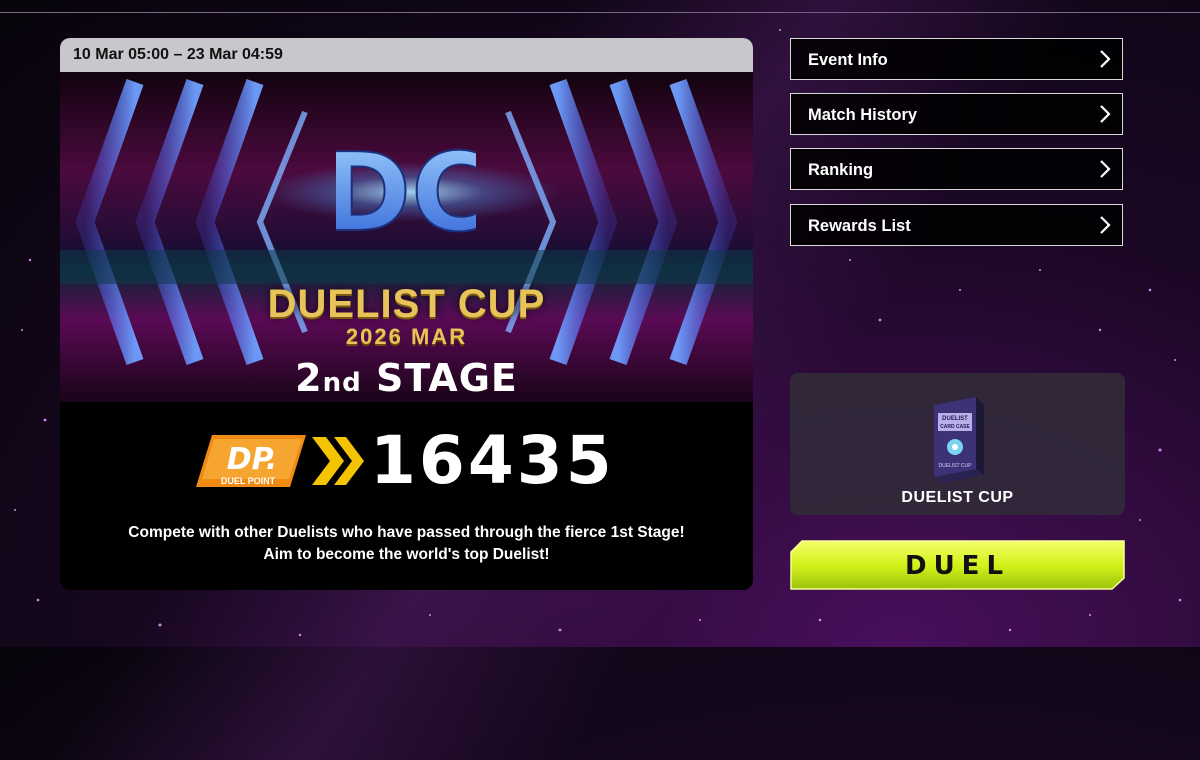 This screenshot has height=760, width=1200. Describe the element at coordinates (956, 59) in the screenshot. I see `event-info-button: Event Info` at that location.